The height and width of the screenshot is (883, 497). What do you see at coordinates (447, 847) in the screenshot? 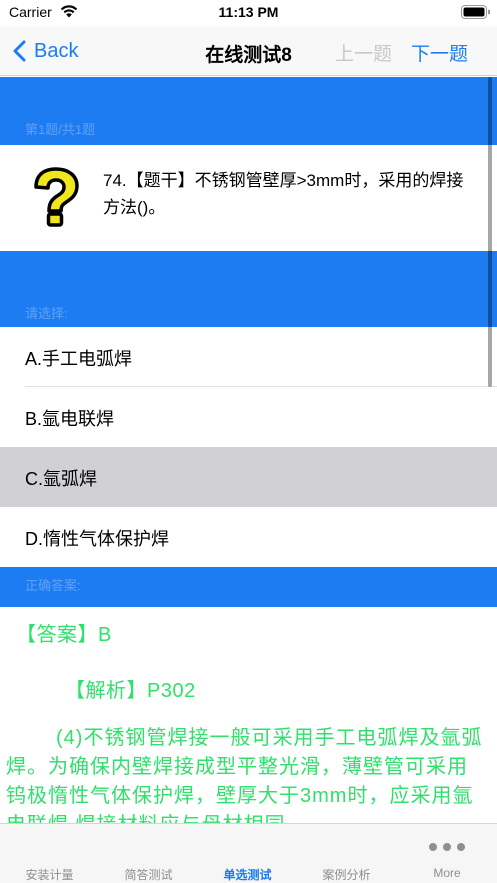
I see `more-dots-icon` at bounding box center [447, 847].